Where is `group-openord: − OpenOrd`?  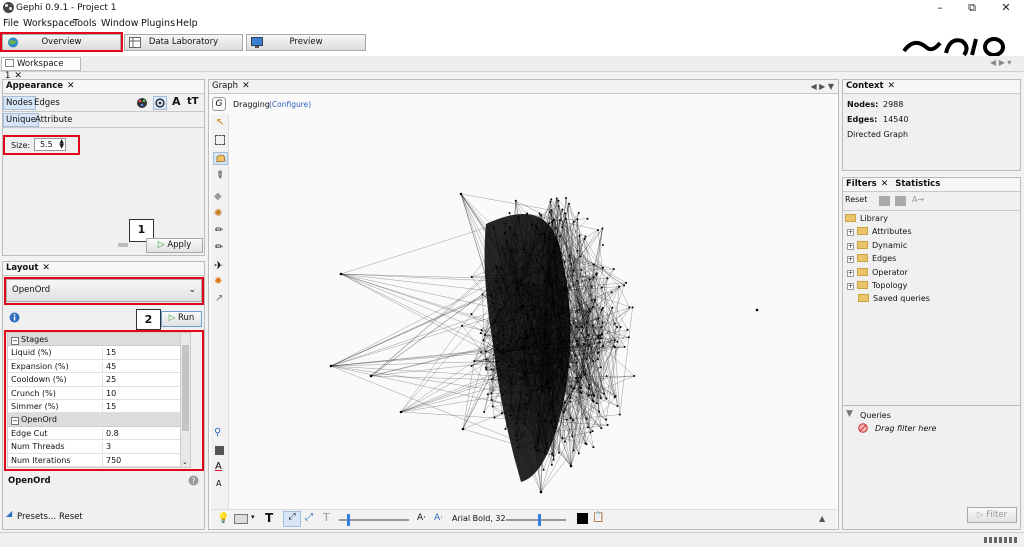
group-openord: − OpenOrd is located at coordinates (99, 420).